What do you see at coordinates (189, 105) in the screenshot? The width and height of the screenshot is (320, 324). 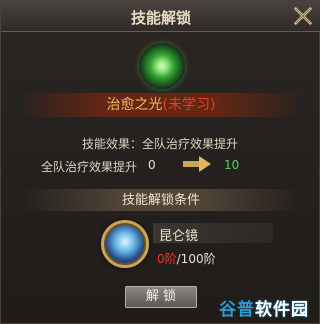 I see `skill-status: (未学习)` at bounding box center [189, 105].